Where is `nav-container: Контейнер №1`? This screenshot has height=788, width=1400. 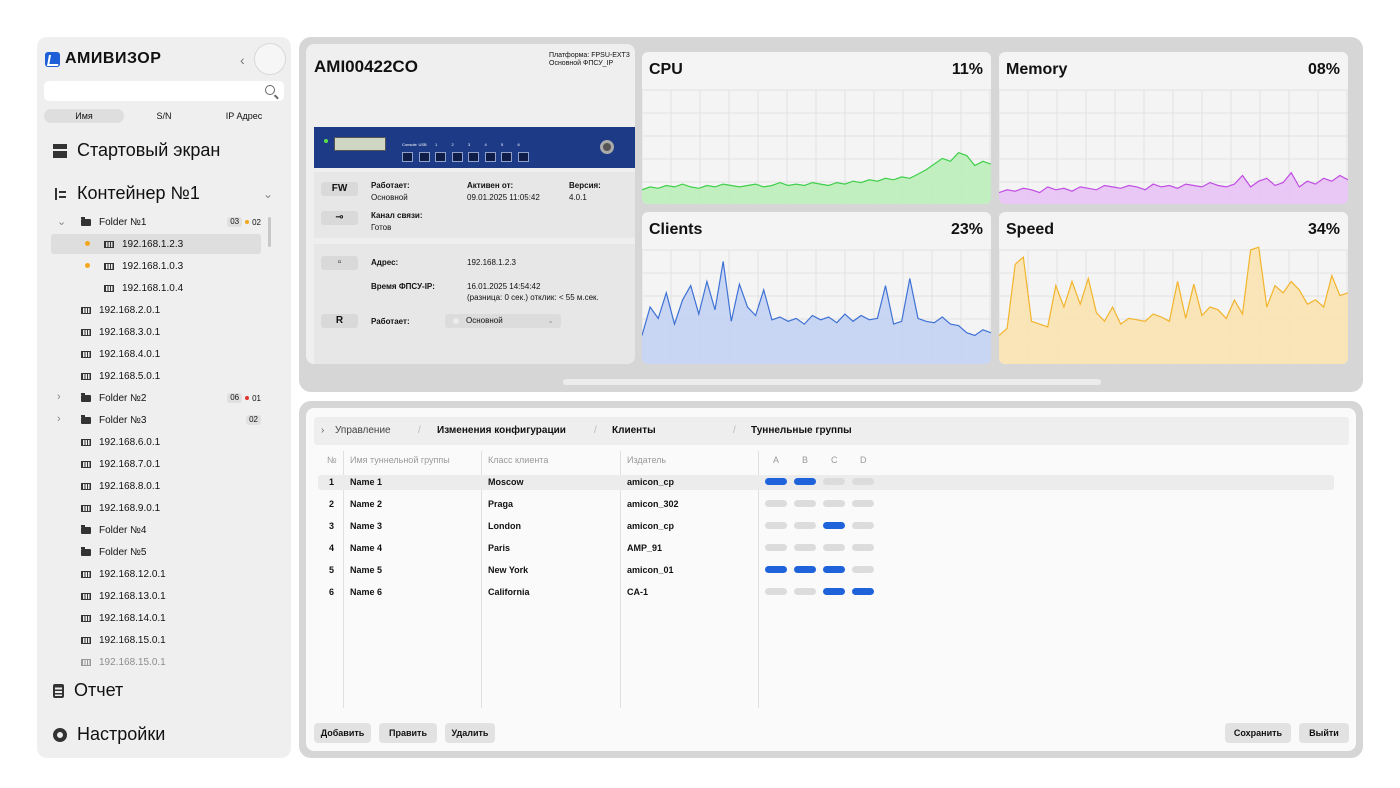
nav-container: Контейнер №1 is located at coordinates (126, 193).